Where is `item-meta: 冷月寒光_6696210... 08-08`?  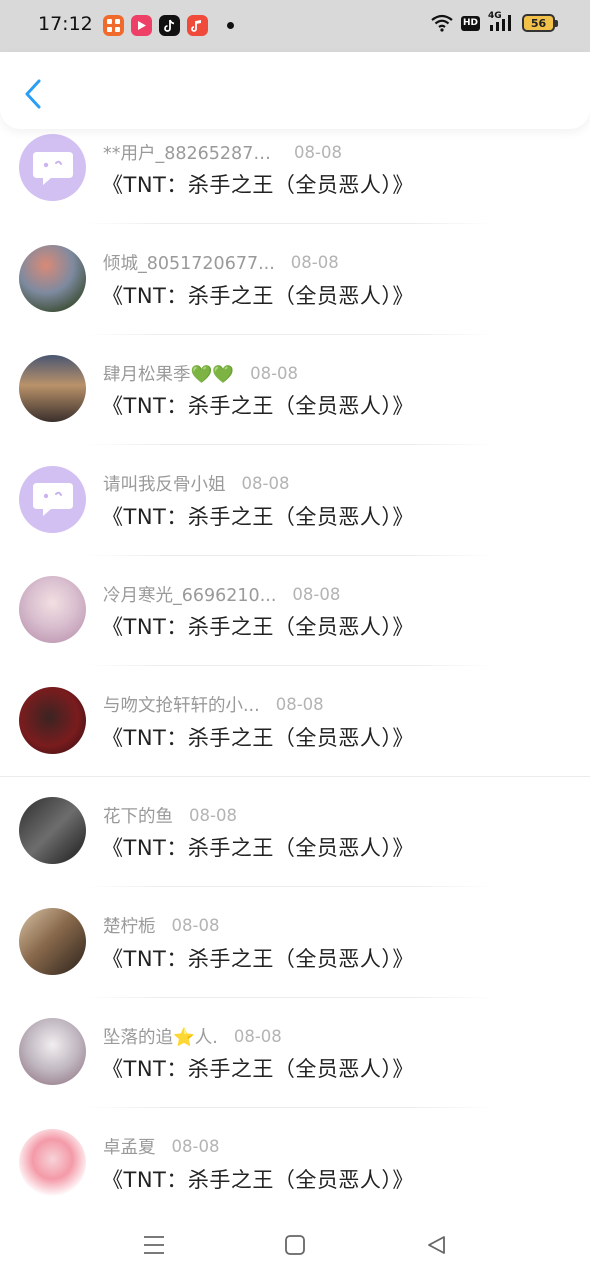 item-meta: 冷月寒光_6696210... 08-08 is located at coordinates (221, 594).